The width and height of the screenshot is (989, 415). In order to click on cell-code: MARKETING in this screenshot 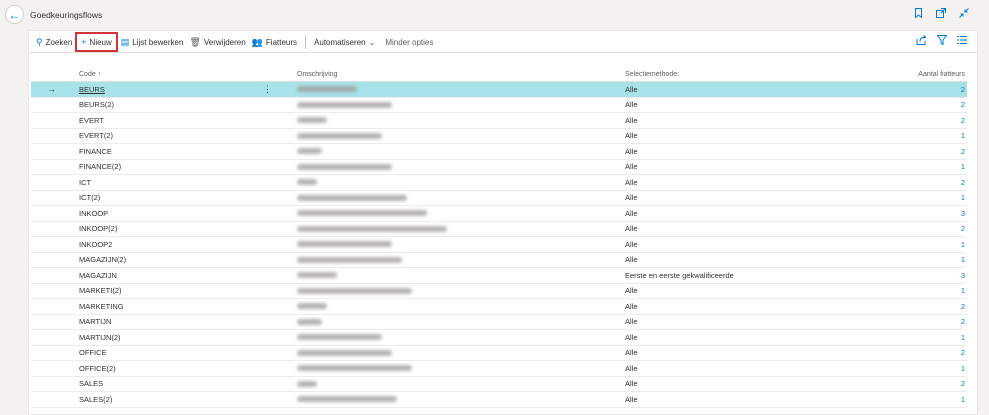, I will do `click(101, 306)`.